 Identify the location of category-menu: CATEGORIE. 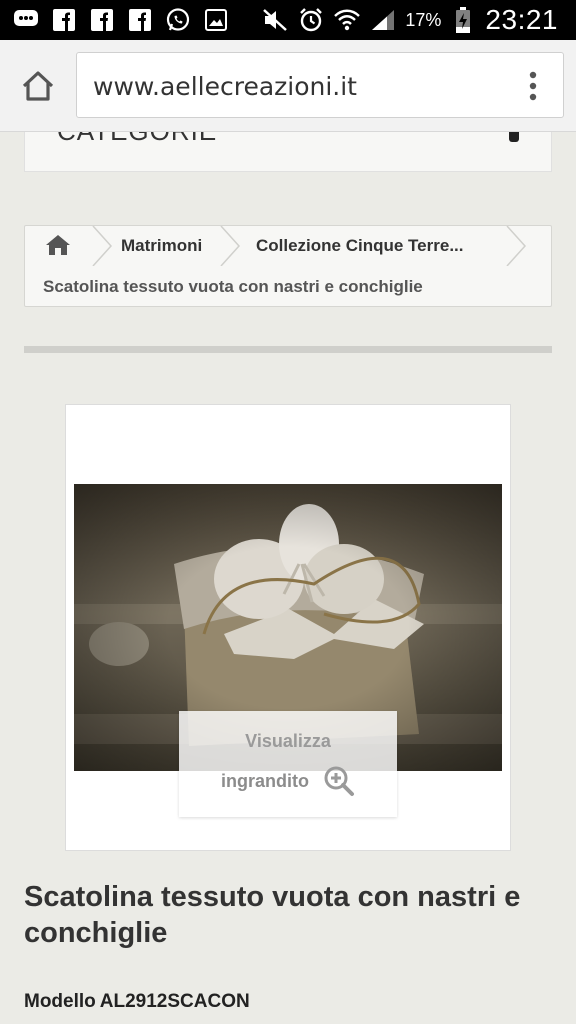
(288, 152).